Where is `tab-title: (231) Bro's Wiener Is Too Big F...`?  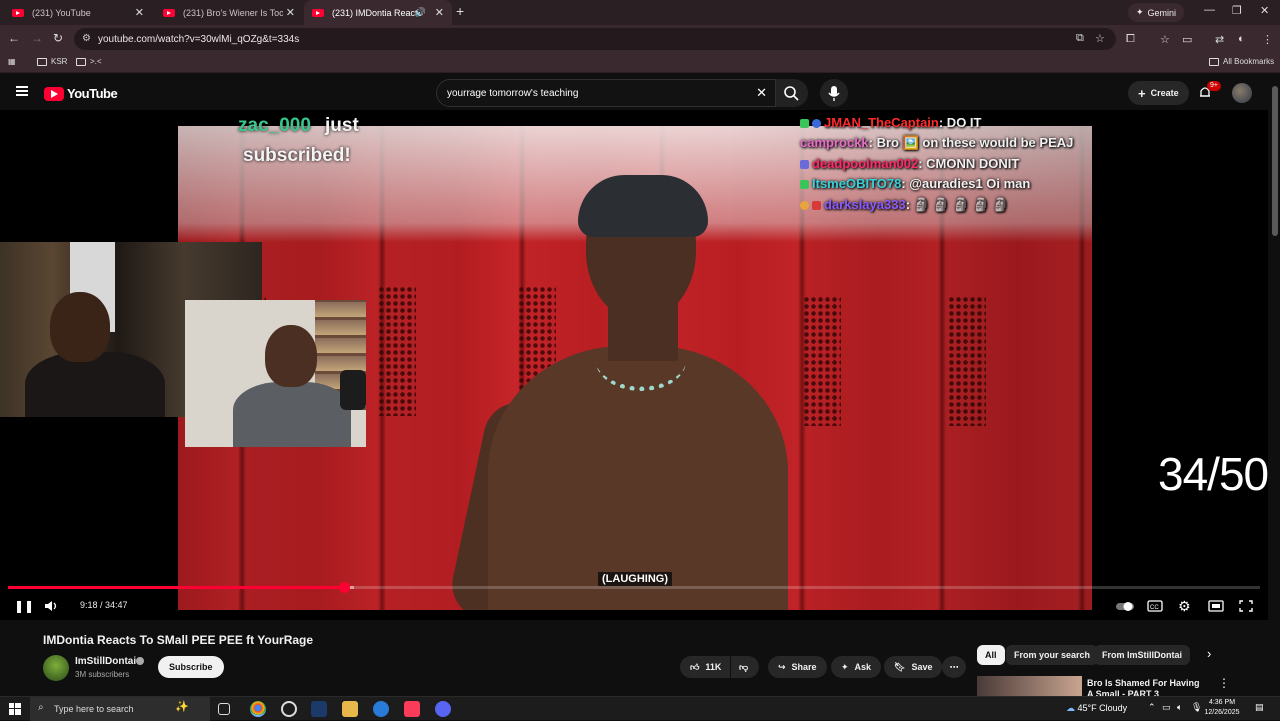 tab-title: (231) Bro's Wiener Is Too Big F... is located at coordinates (233, 12).